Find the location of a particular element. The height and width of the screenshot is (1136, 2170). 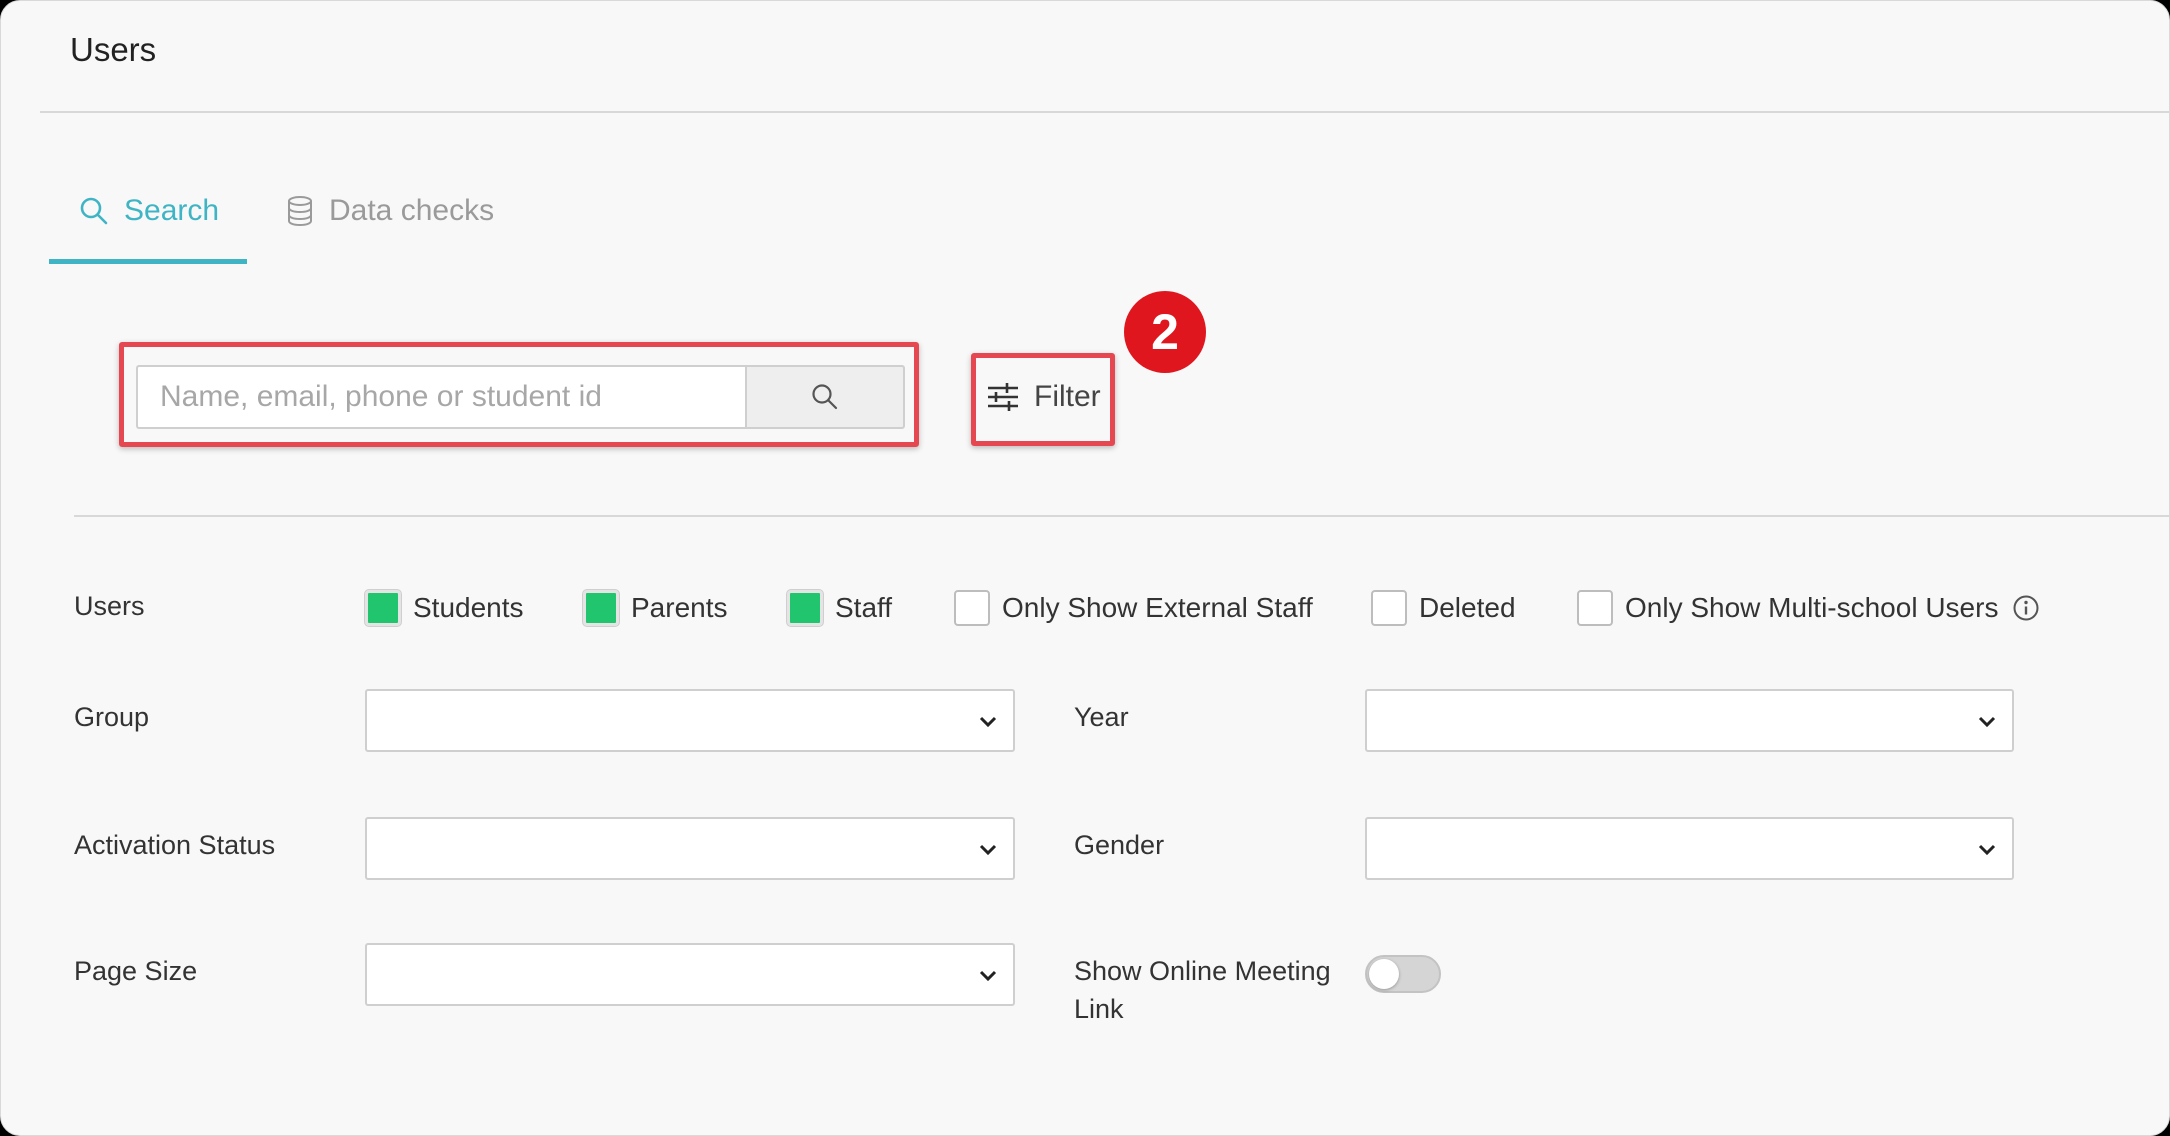

year-select is located at coordinates (1689, 720).